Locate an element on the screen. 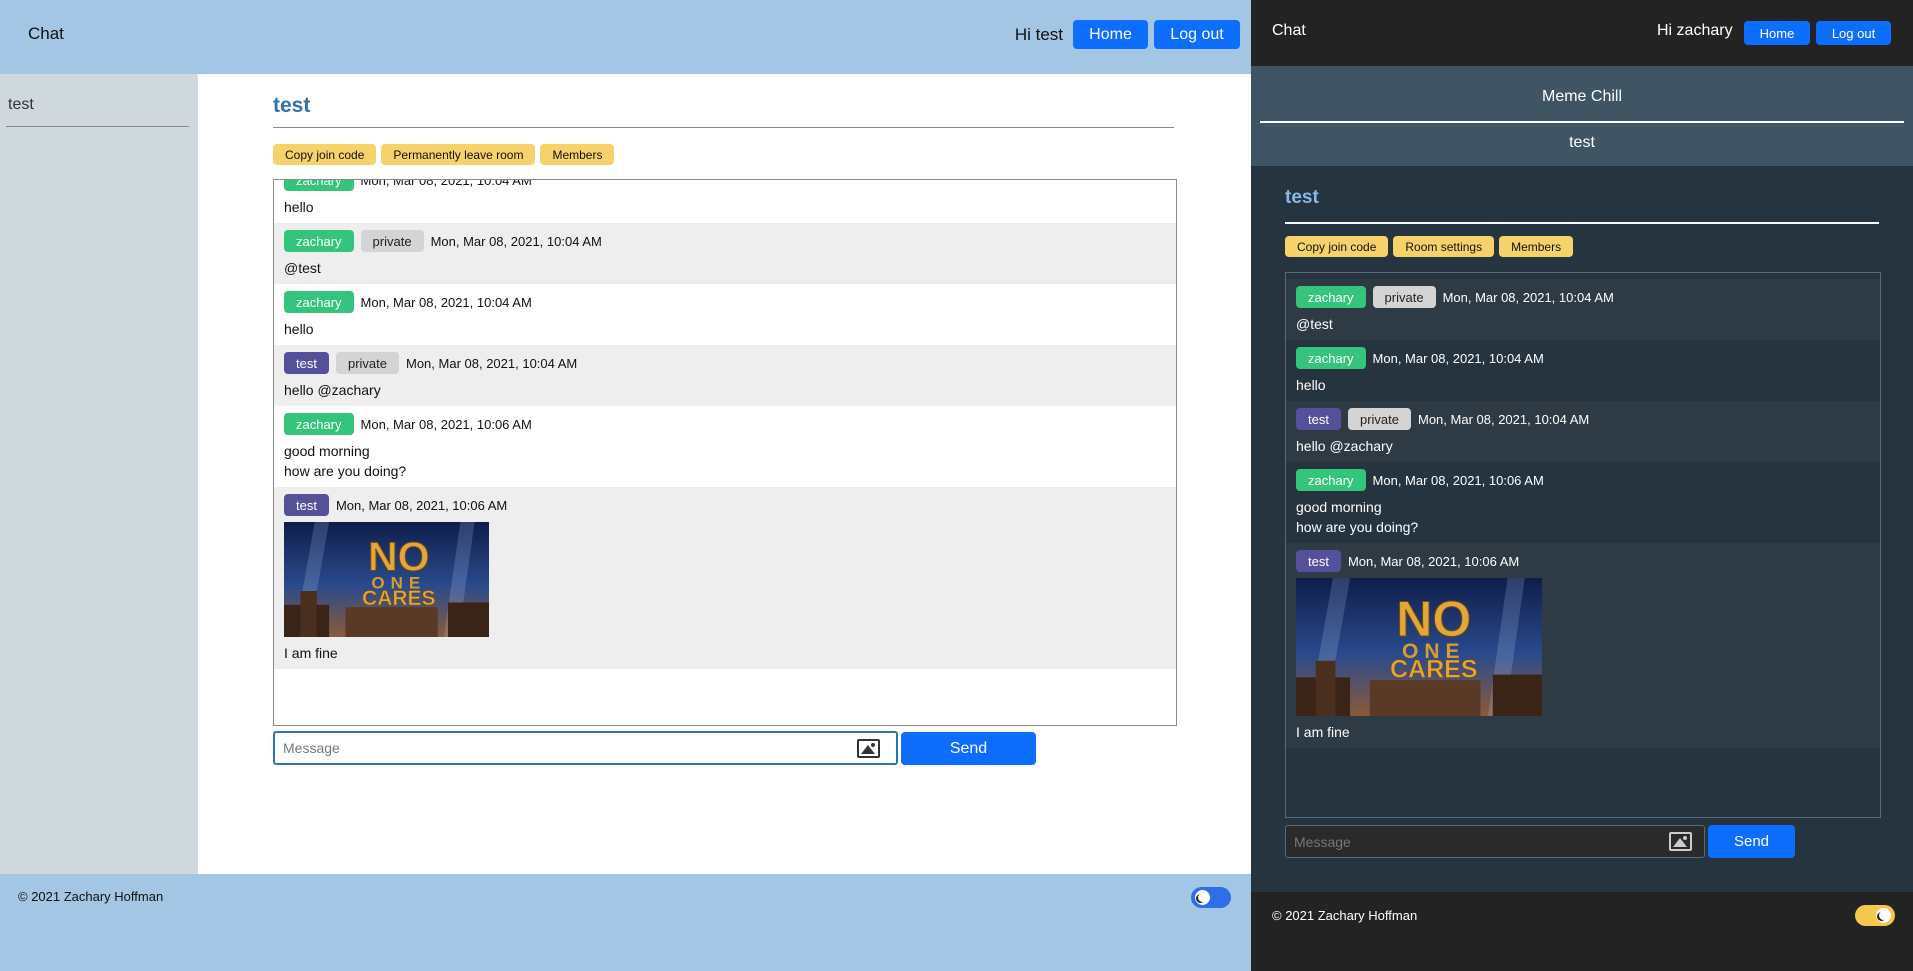 The height and width of the screenshot is (971, 1913). room-list: Meme Chill test is located at coordinates (1582, 116).